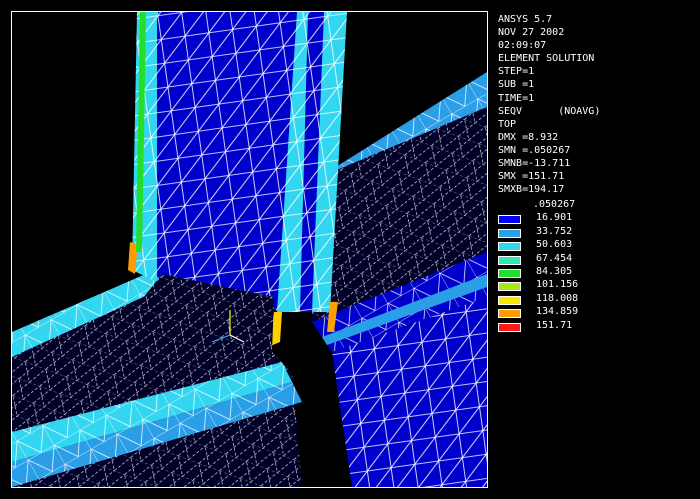  I want to click on legend-value: 151.71, so click(554, 325).